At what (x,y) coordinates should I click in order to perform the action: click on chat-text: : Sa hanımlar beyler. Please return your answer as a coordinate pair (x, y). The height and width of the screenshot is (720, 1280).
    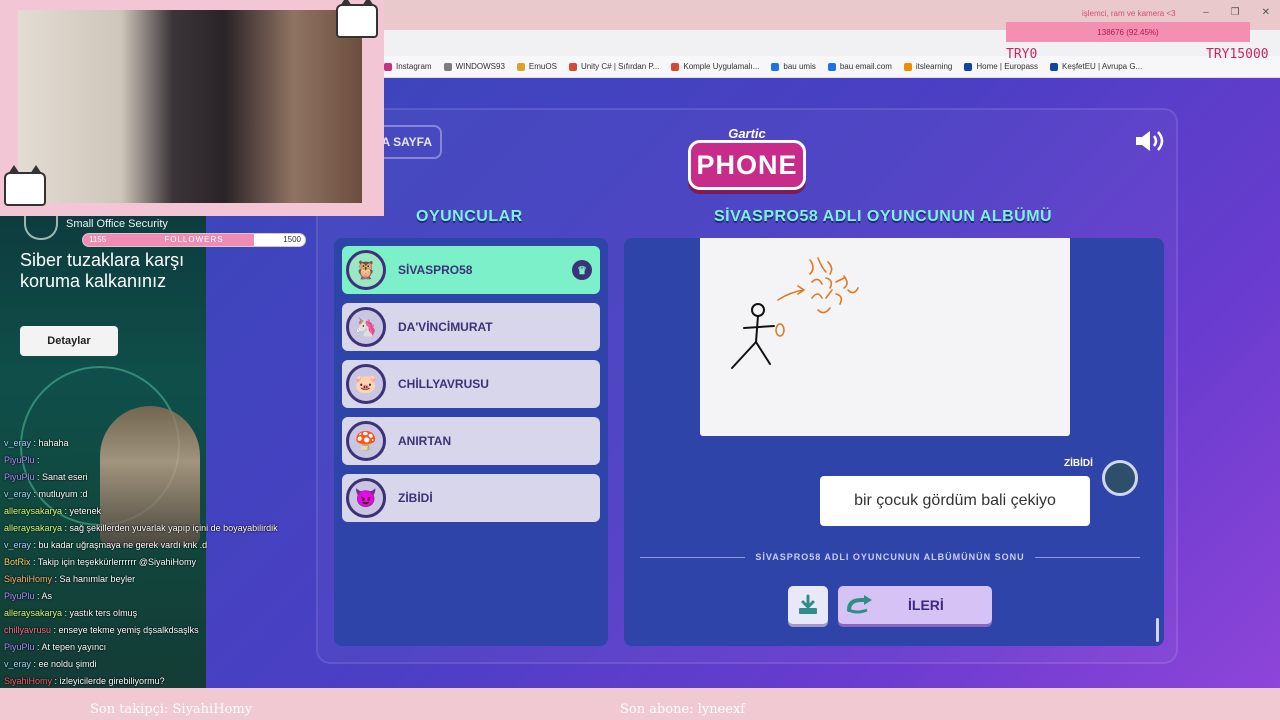
    Looking at the image, I should click on (95, 579).